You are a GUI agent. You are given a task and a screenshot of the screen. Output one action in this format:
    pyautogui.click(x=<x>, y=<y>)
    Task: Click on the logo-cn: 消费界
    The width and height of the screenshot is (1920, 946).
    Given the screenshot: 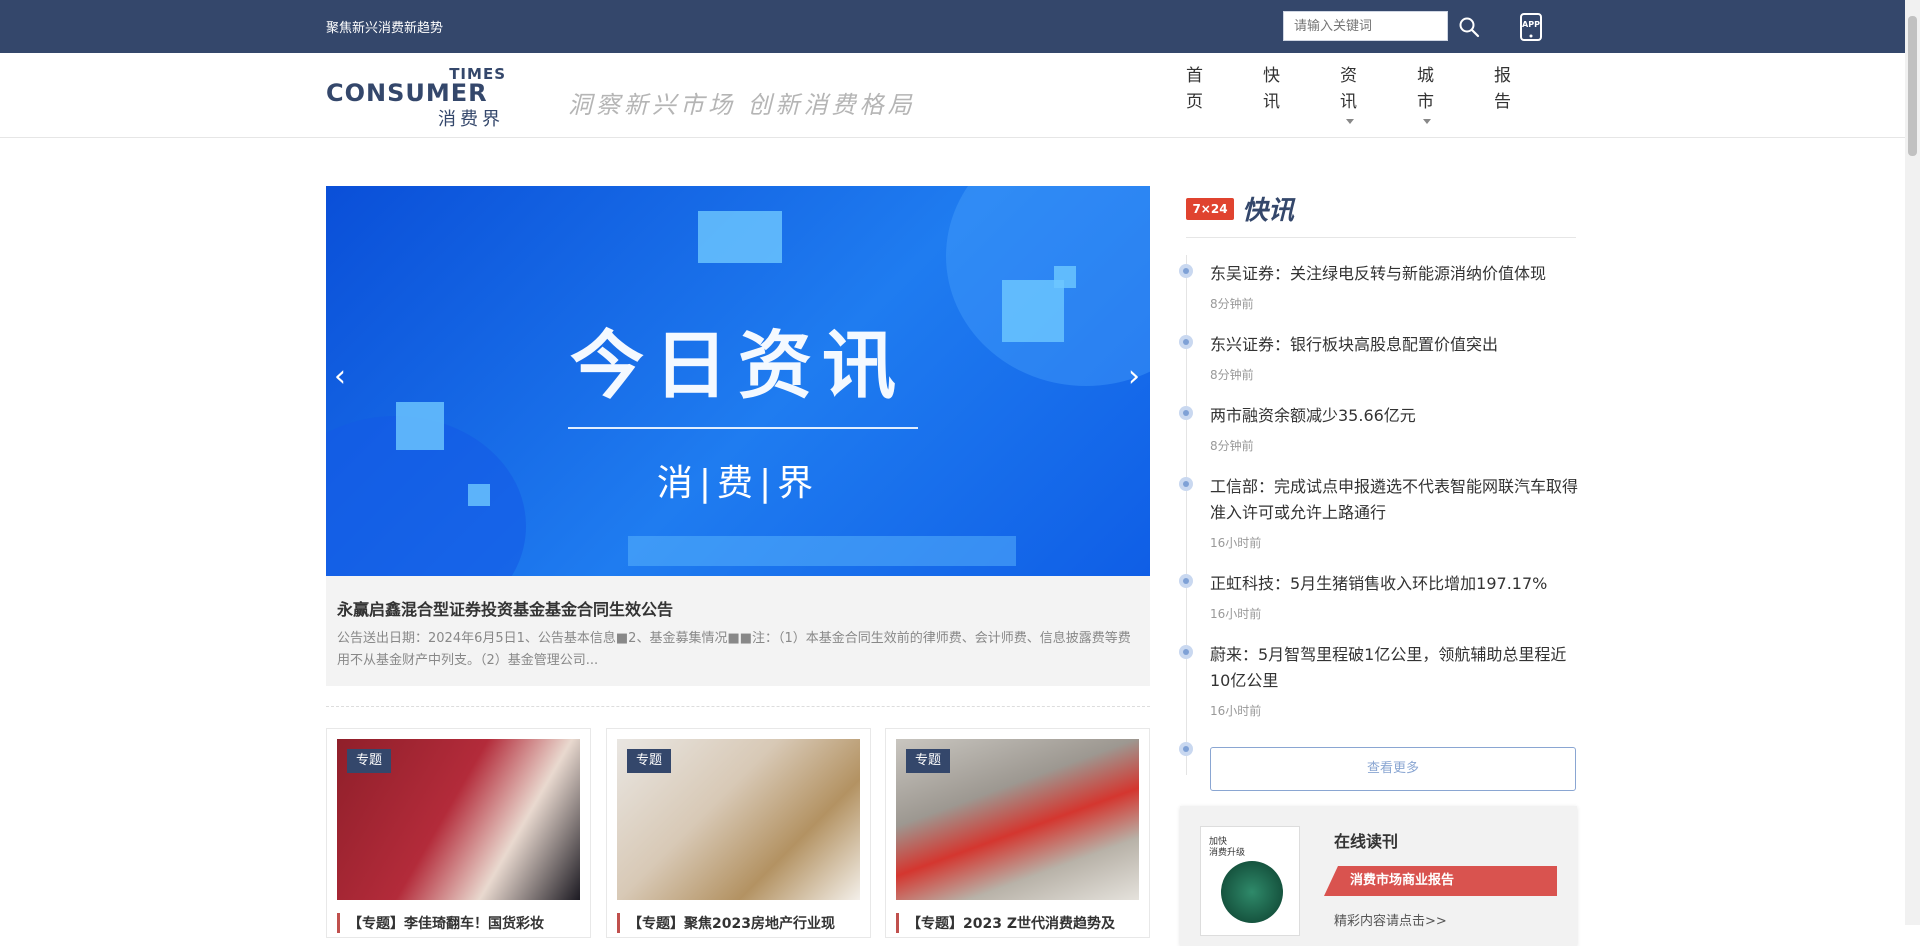 What is the action you would take?
    pyautogui.click(x=471, y=119)
    